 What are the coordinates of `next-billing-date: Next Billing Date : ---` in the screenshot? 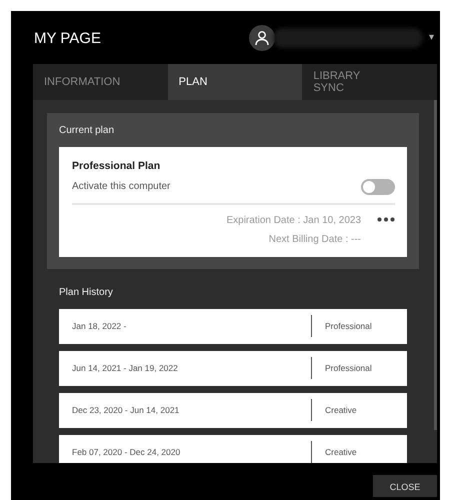 It's located at (314, 239).